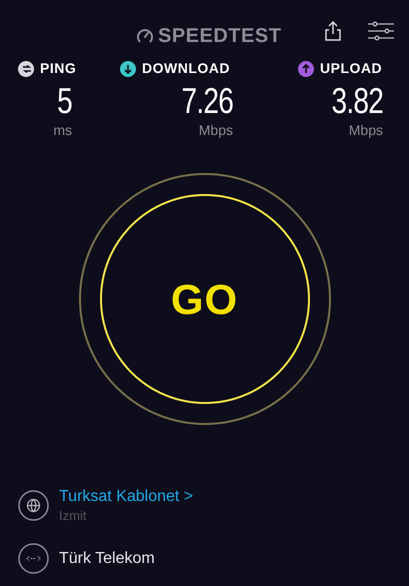 Image resolution: width=409 pixels, height=586 pixels. What do you see at coordinates (58, 68) in the screenshot?
I see `metric-label: PING` at bounding box center [58, 68].